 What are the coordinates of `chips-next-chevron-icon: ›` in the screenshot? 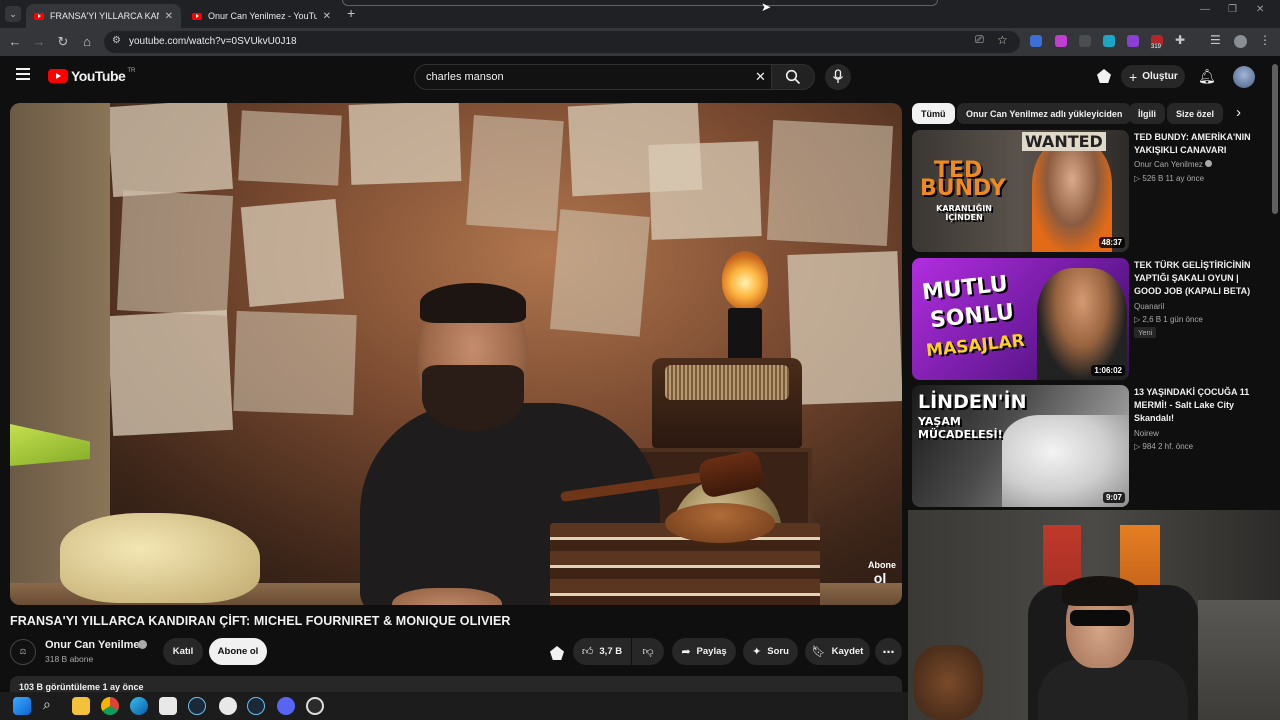 It's located at (1238, 112).